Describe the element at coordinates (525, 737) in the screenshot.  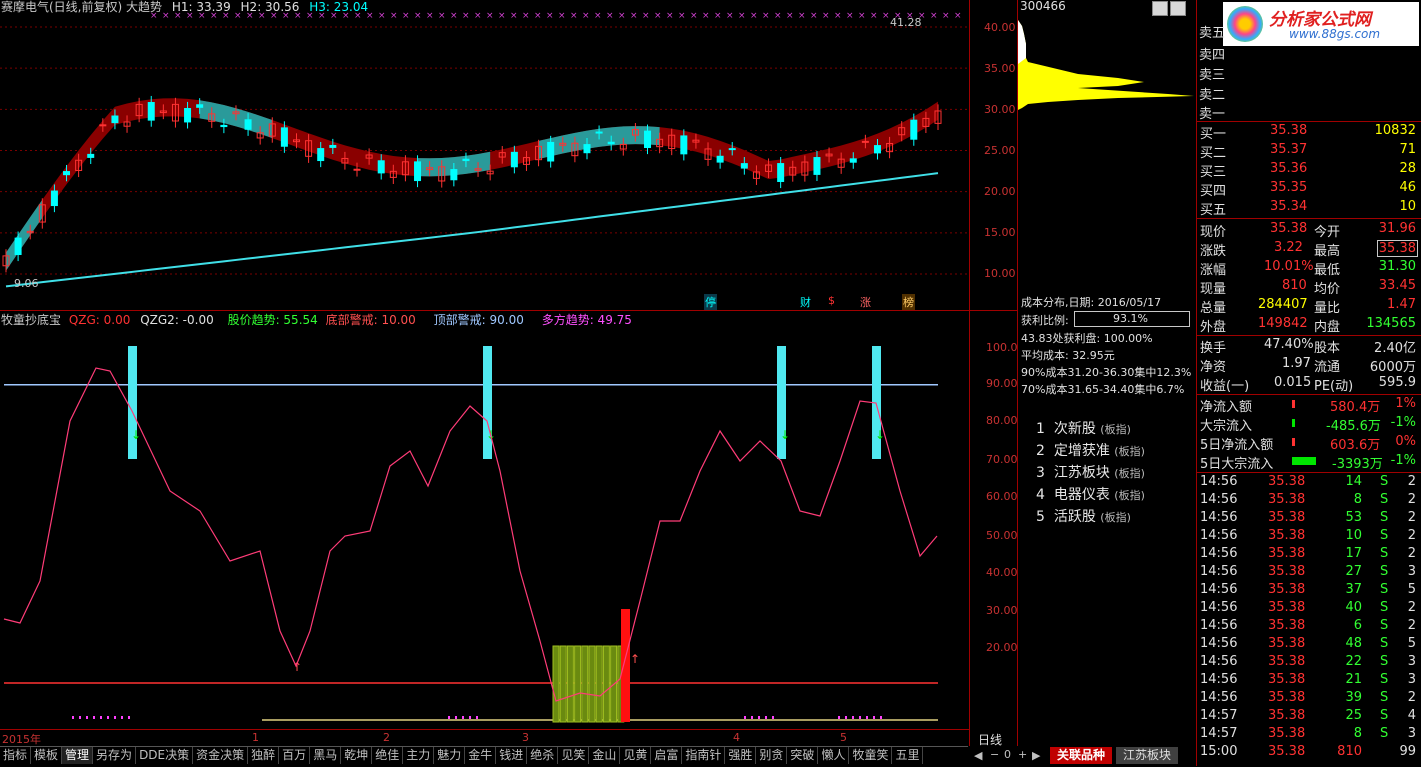
I see `time-axis-label: 3` at that location.